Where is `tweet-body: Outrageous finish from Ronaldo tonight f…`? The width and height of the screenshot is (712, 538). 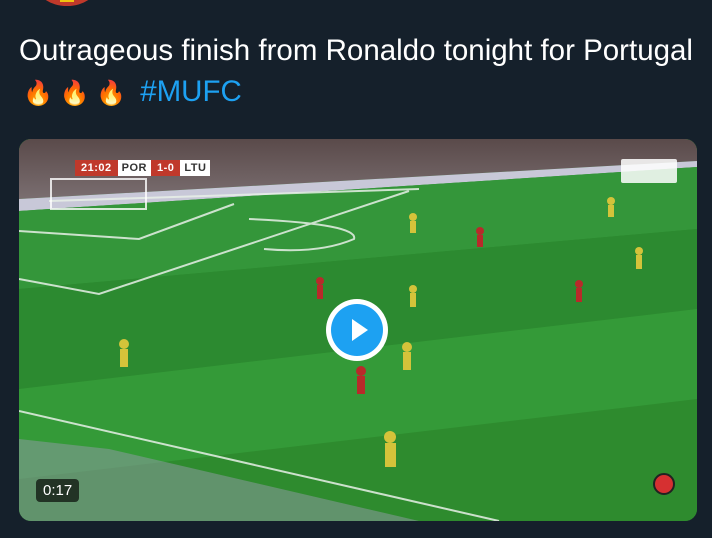 tweet-body: Outrageous finish from Ronaldo tonight f… is located at coordinates (356, 50).